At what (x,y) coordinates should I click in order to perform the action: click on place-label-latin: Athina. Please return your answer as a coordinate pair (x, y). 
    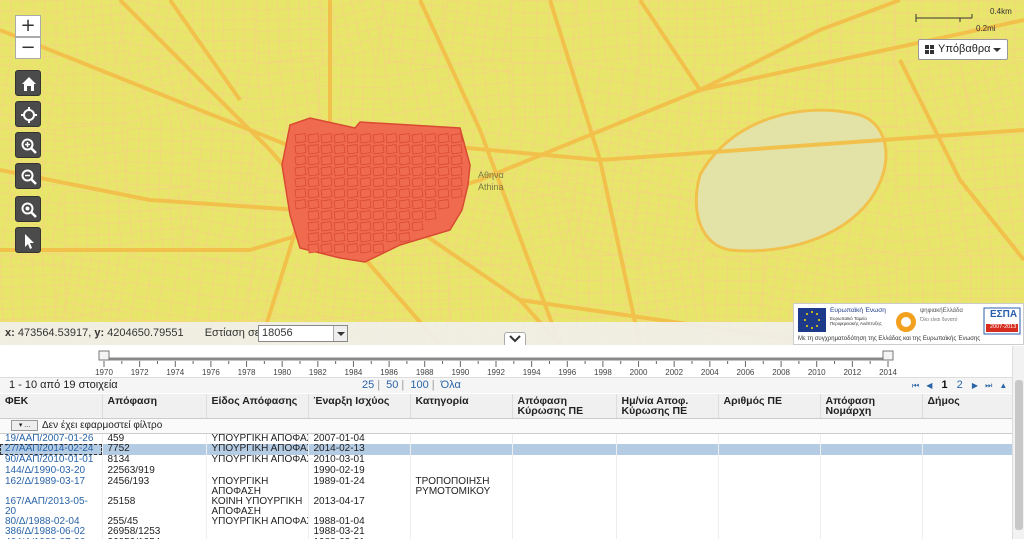
    Looking at the image, I should click on (491, 187).